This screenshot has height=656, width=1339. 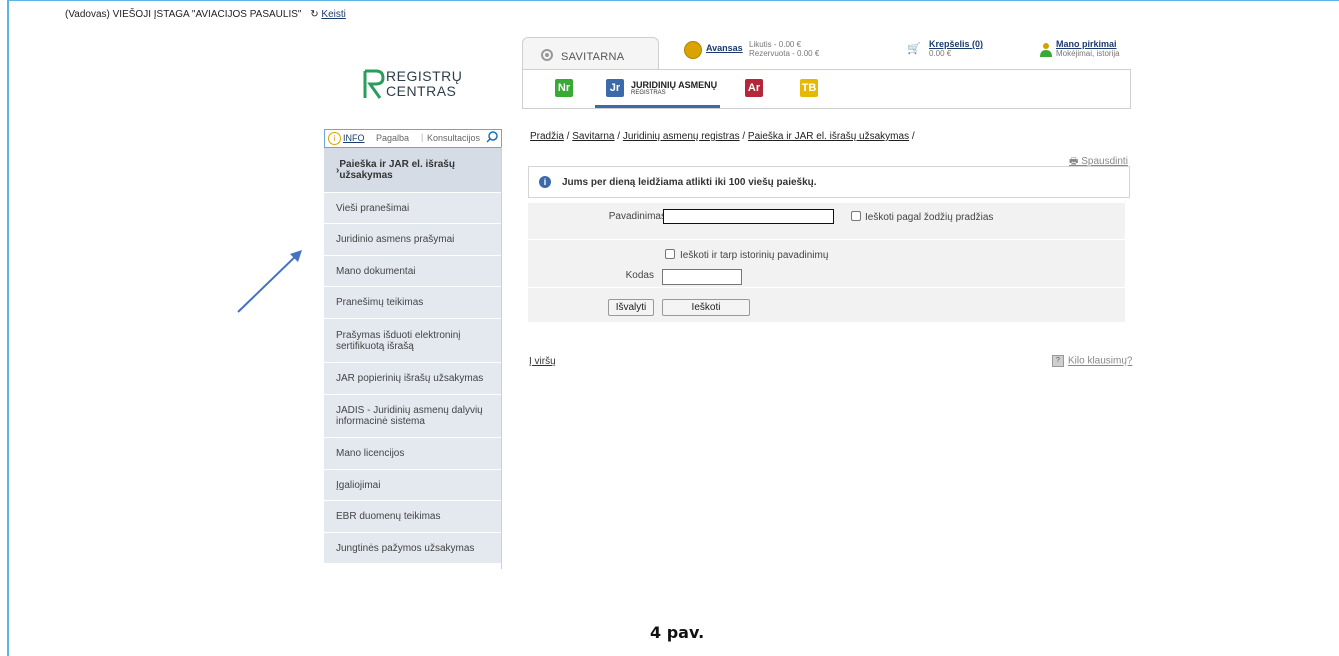 What do you see at coordinates (1046, 50) in the screenshot?
I see `user-icon` at bounding box center [1046, 50].